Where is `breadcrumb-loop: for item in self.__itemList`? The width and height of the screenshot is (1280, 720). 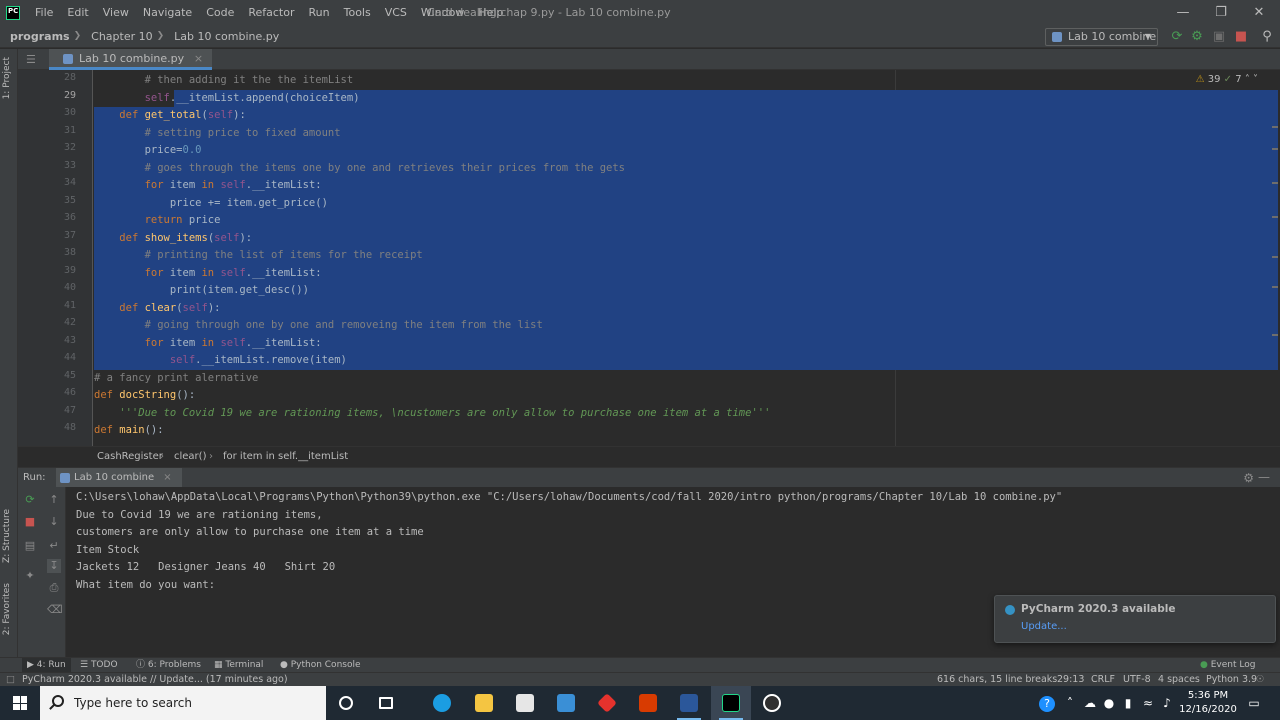
breadcrumb-loop: for item in self.__itemList is located at coordinates (285, 456).